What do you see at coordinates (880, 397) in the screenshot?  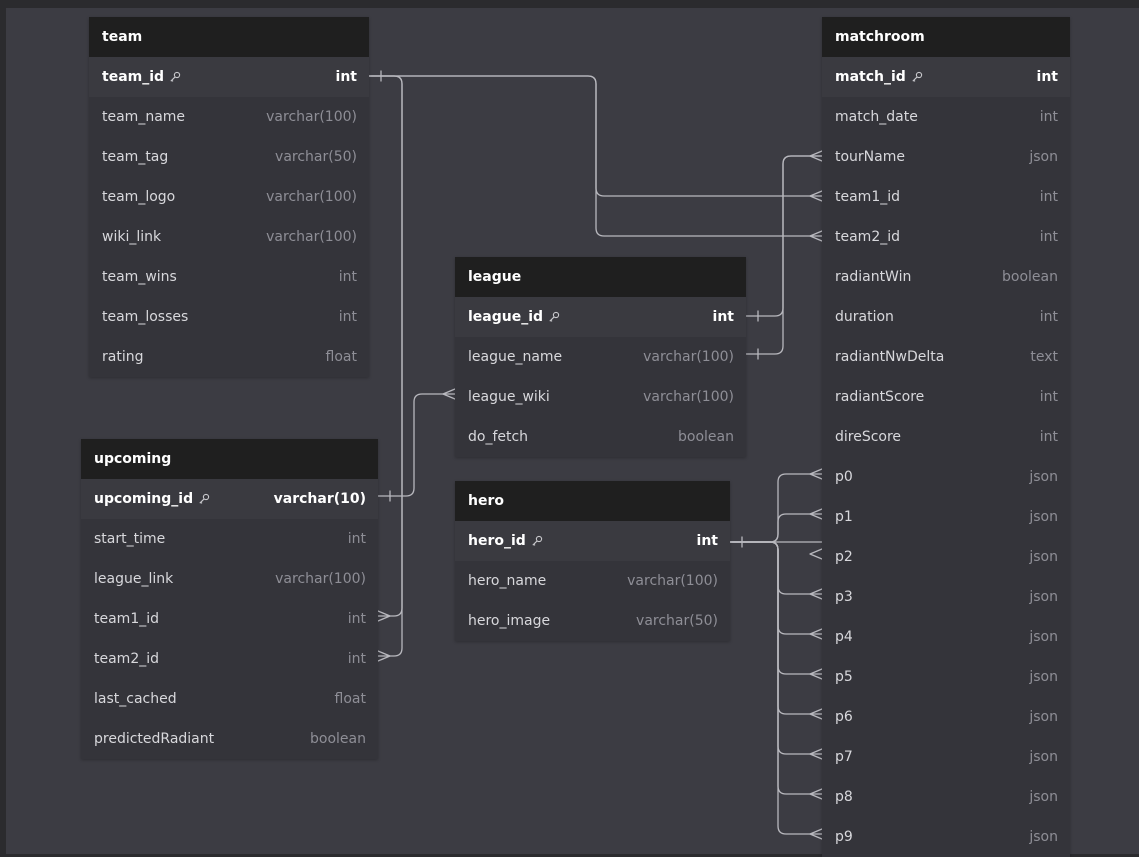 I see `column-name-text: radiantScore` at bounding box center [880, 397].